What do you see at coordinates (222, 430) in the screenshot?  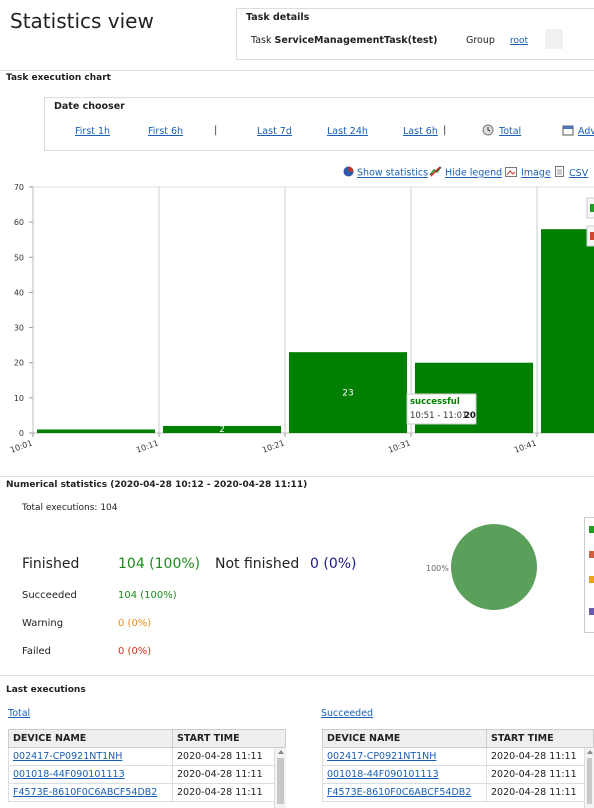 I see `bar-data-label: 2` at bounding box center [222, 430].